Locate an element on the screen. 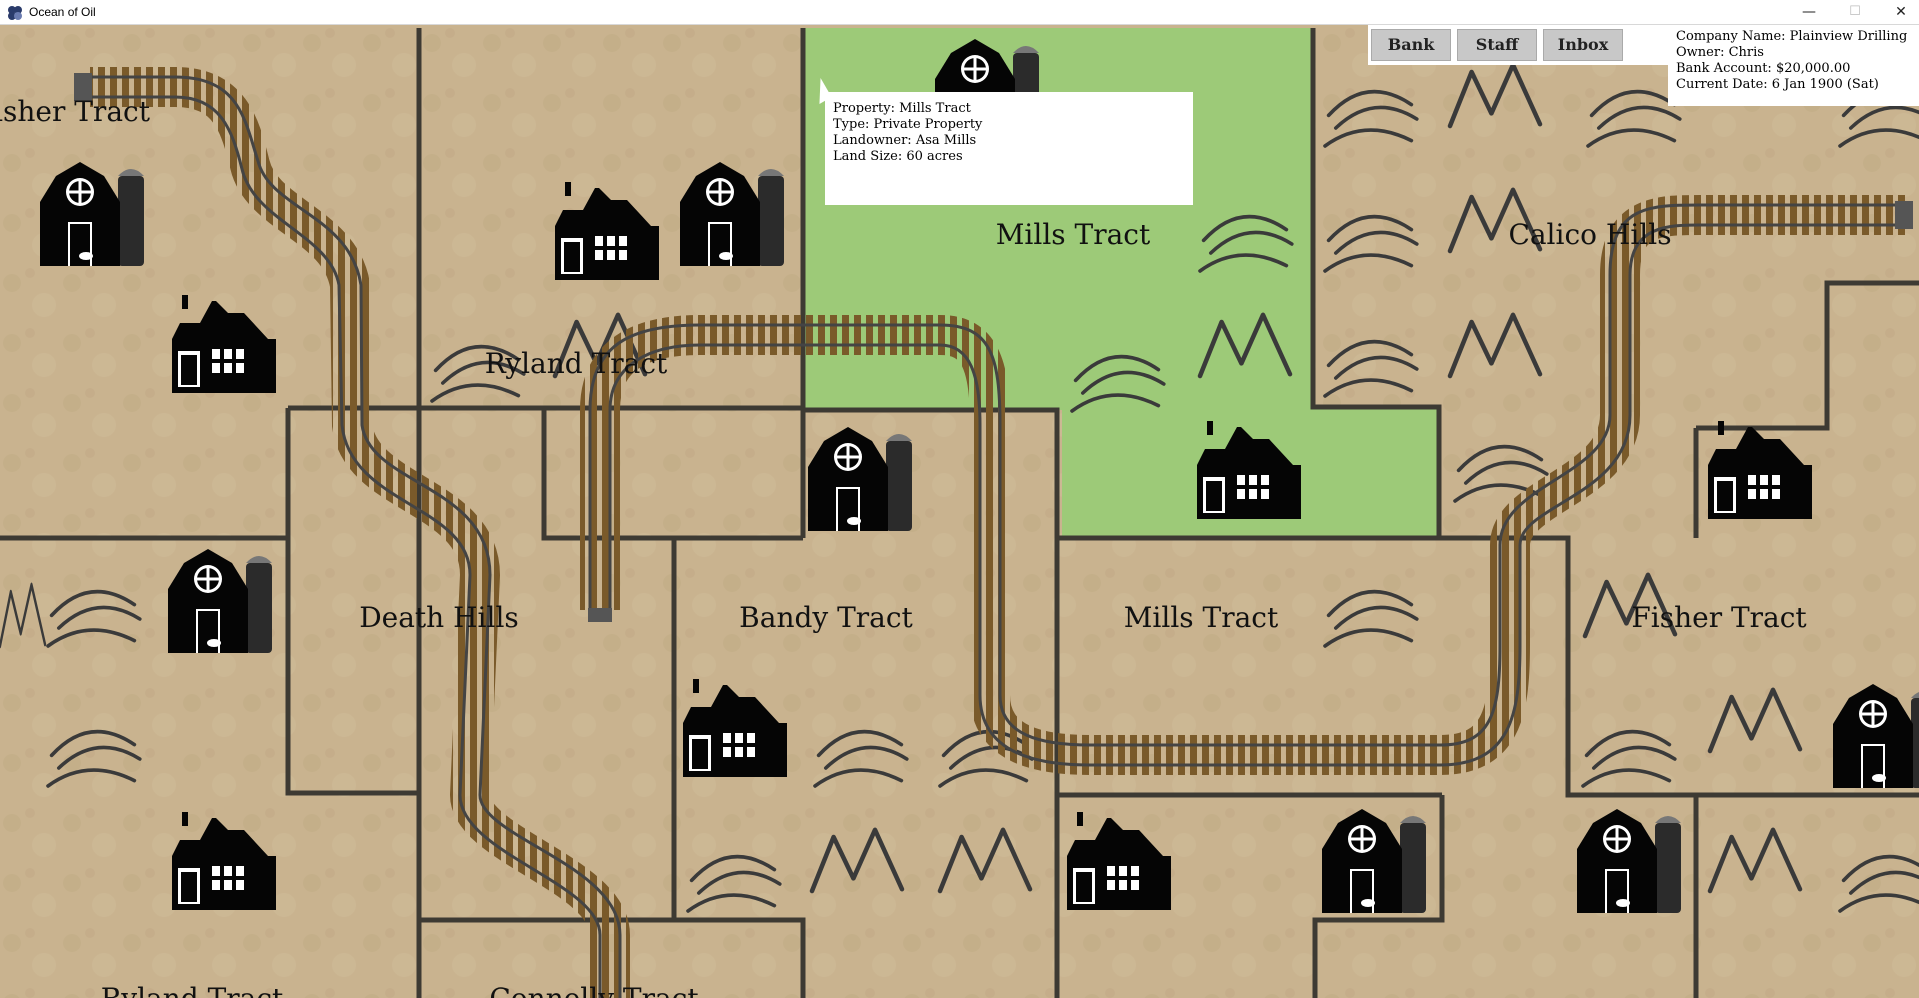  tract-label-mills-lower: Mills Tract is located at coordinates (1201, 617).